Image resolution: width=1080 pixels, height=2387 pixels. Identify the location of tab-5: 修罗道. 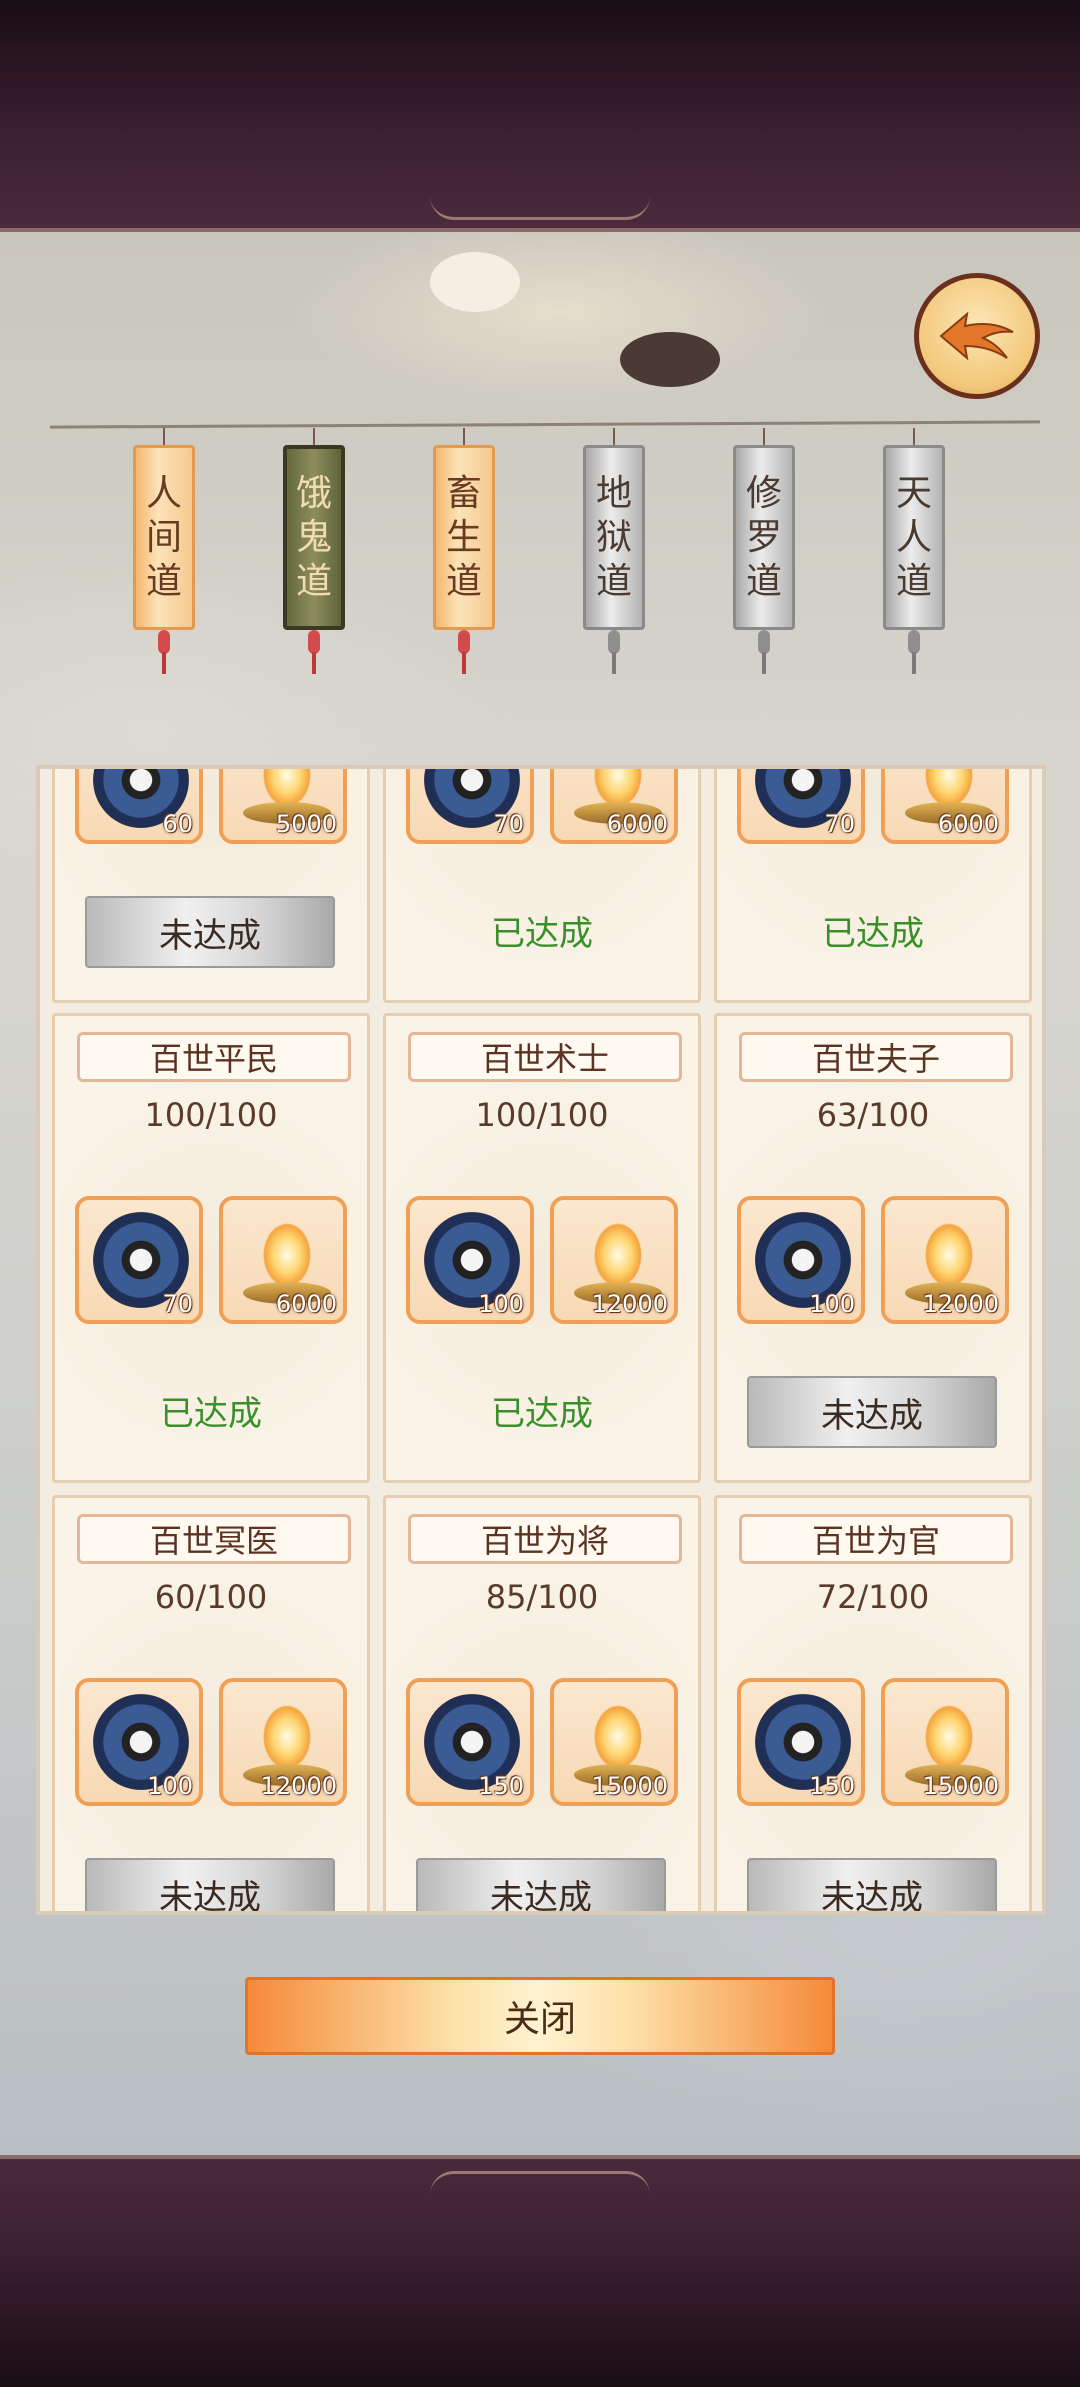
(764, 537).